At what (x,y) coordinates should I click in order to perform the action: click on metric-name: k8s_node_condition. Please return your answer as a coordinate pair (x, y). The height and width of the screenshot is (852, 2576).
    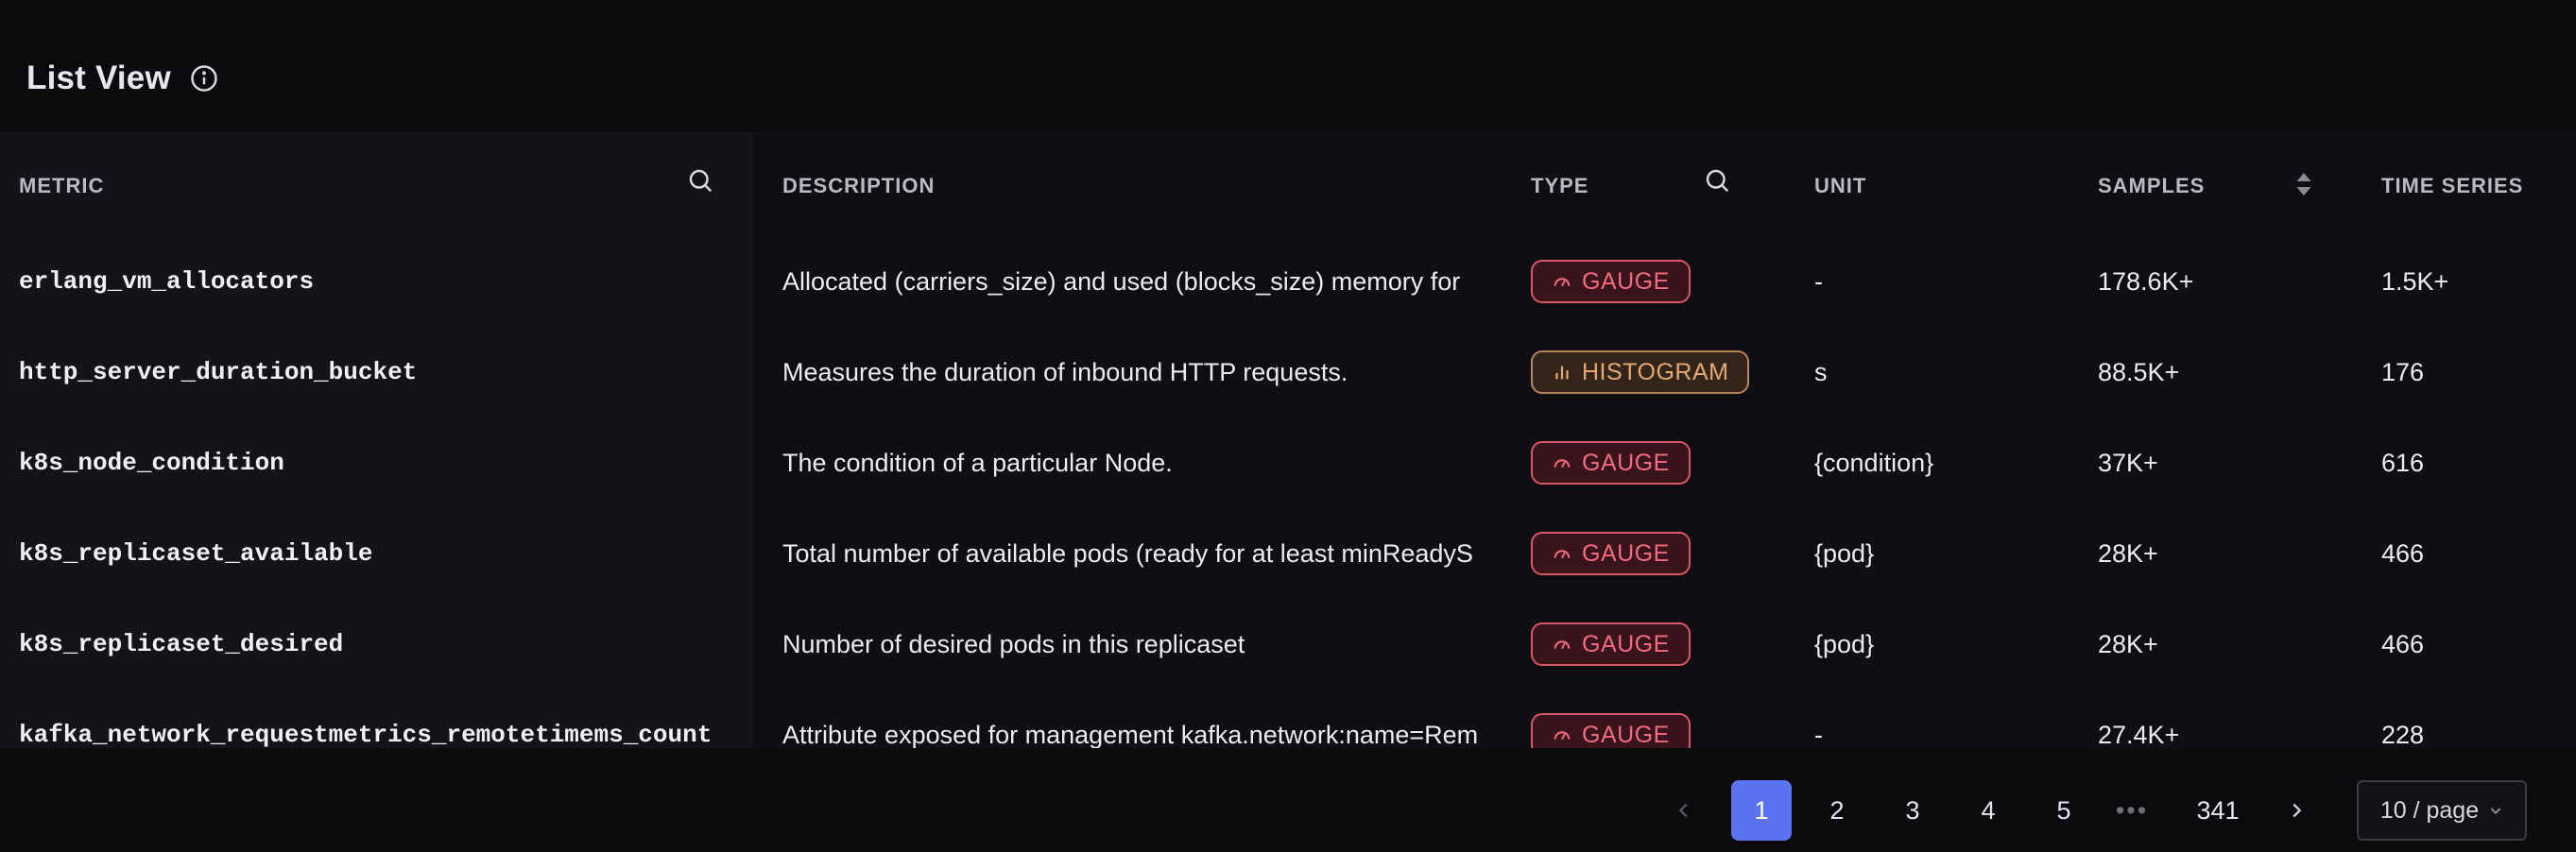
    Looking at the image, I should click on (378, 463).